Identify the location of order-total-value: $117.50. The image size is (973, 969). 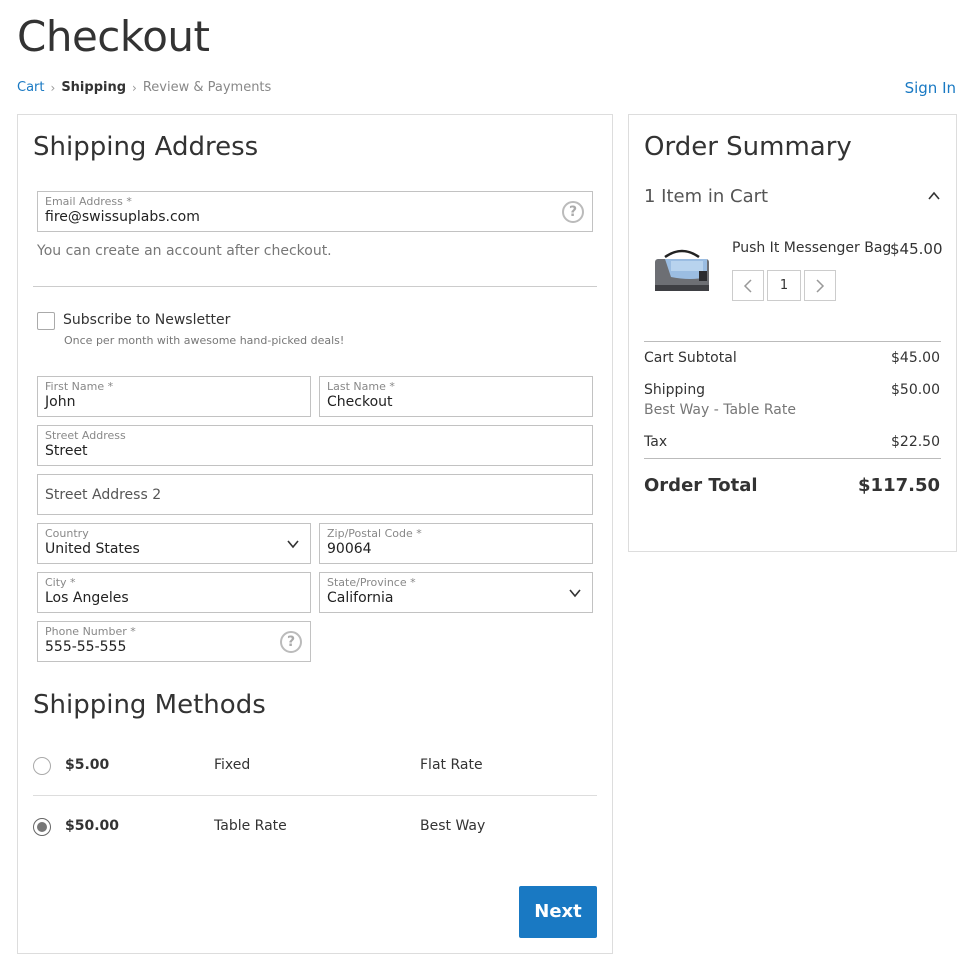
(899, 485).